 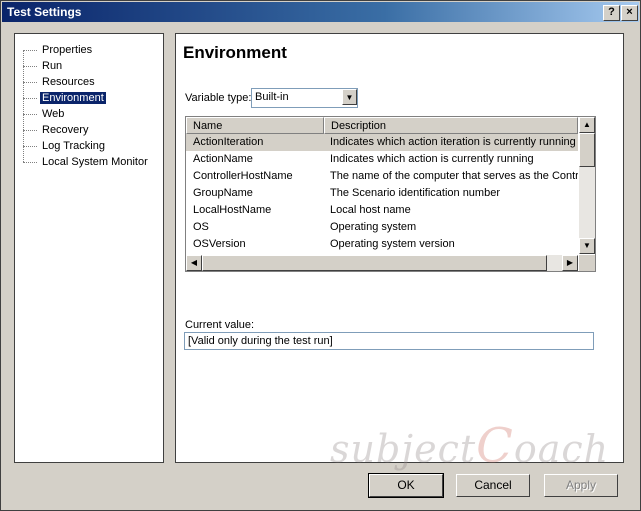 I want to click on table-row: OS Operating system, so click(x=382, y=227).